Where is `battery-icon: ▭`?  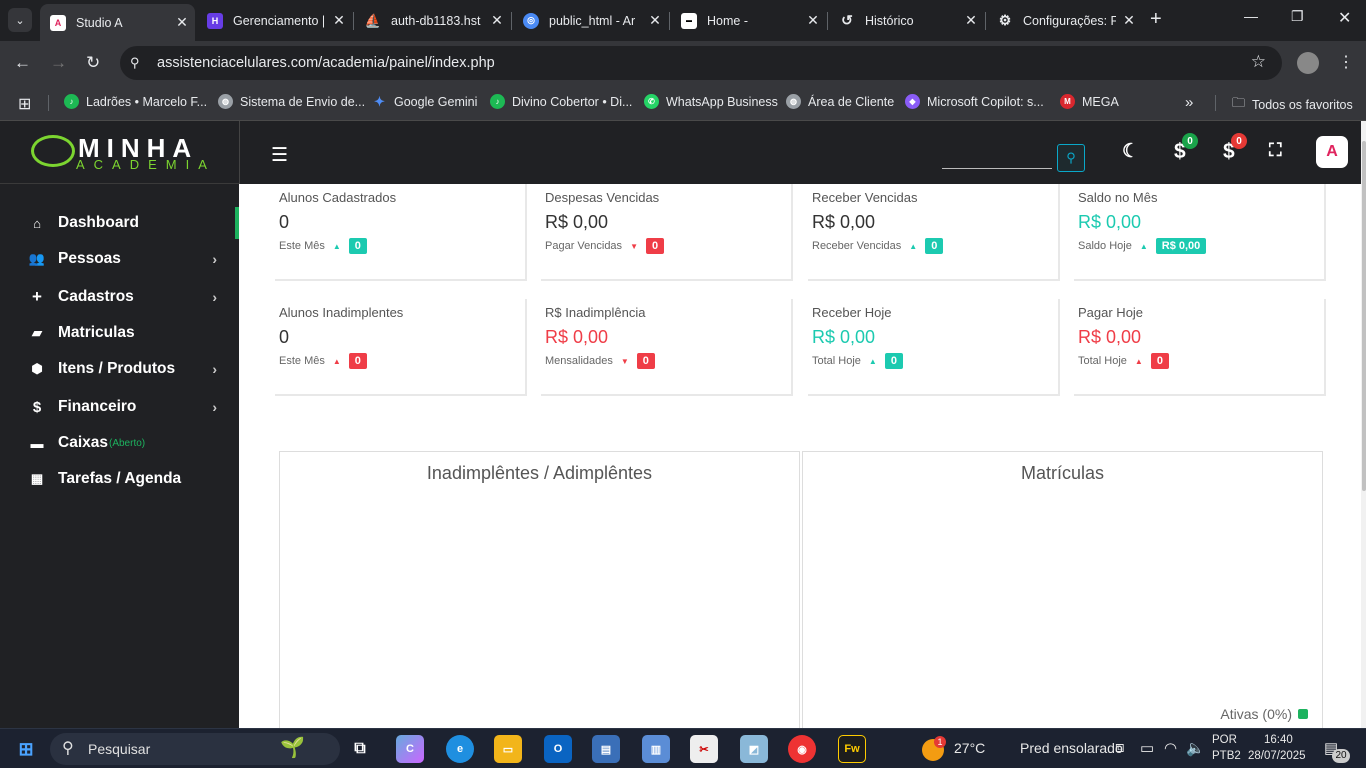
battery-icon: ▭ is located at coordinates (1147, 748).